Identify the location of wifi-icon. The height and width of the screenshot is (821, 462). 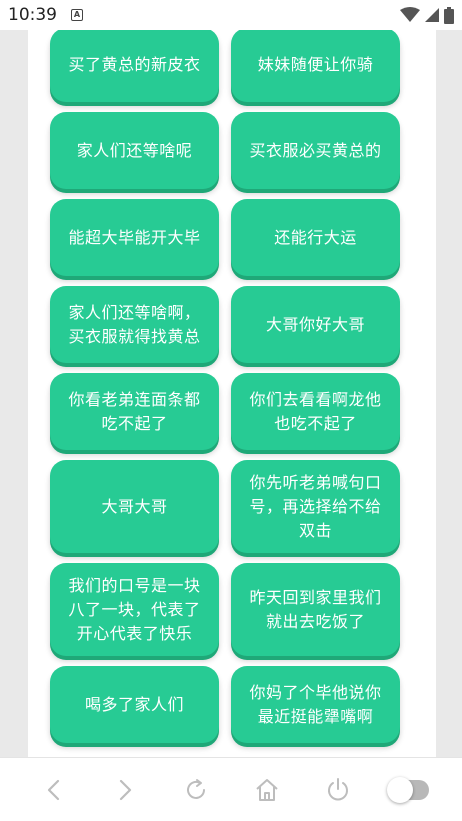
(410, 14).